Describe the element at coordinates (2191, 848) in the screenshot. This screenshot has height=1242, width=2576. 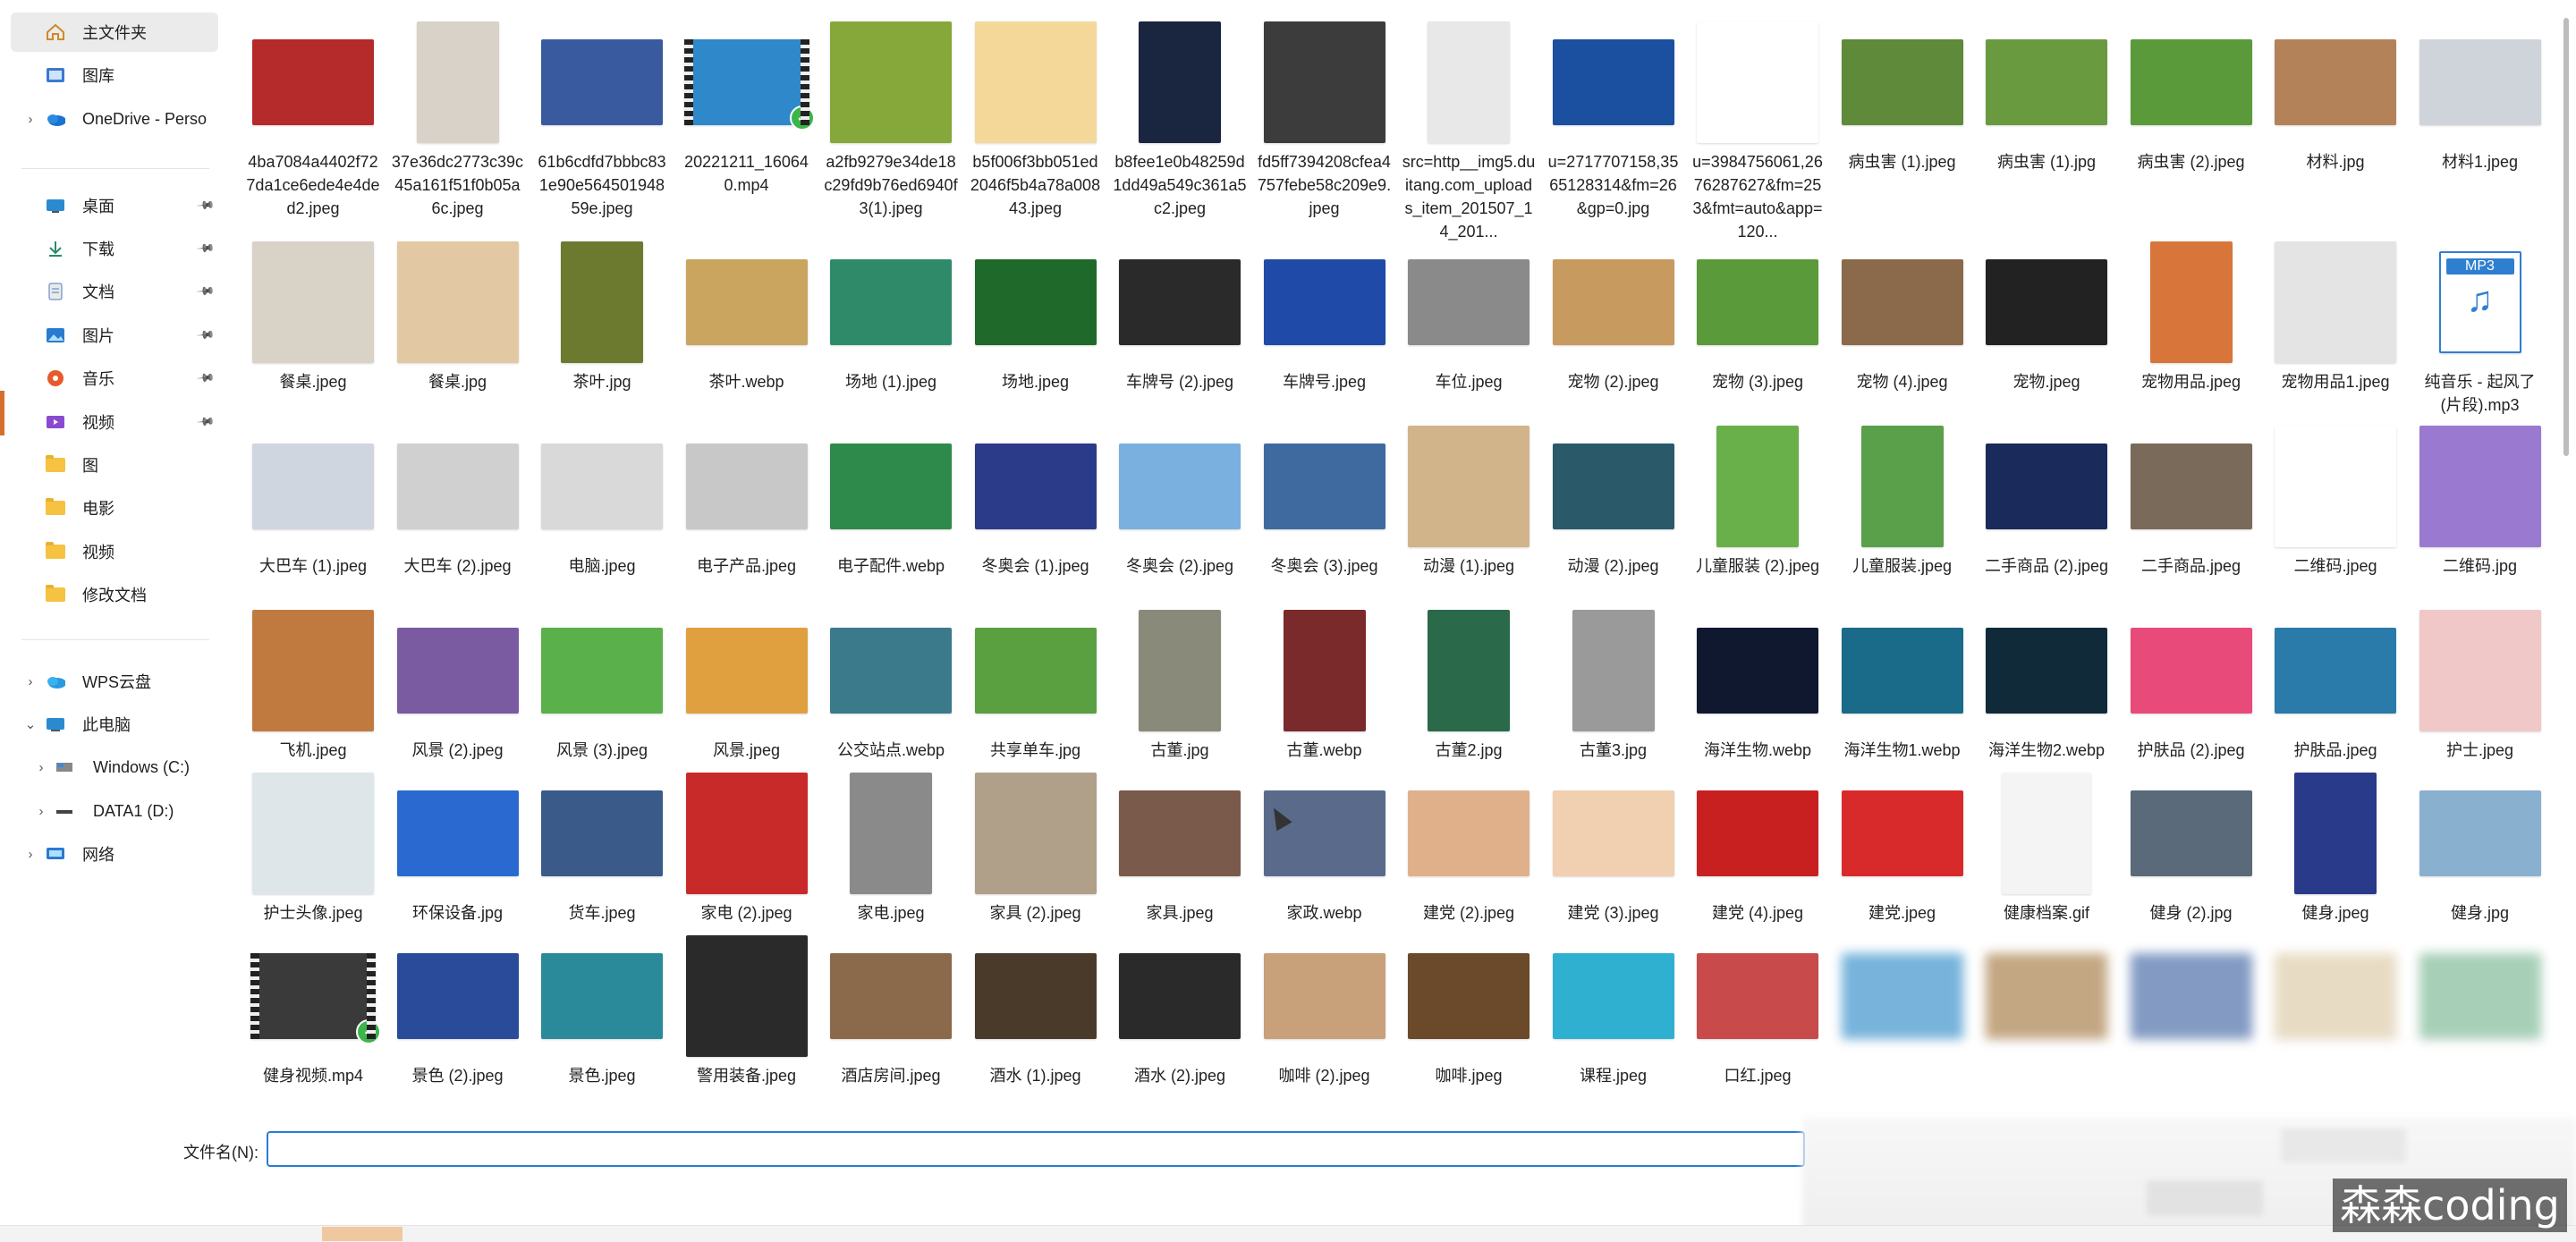
I see `file-item: 健身 (2).jpg` at that location.